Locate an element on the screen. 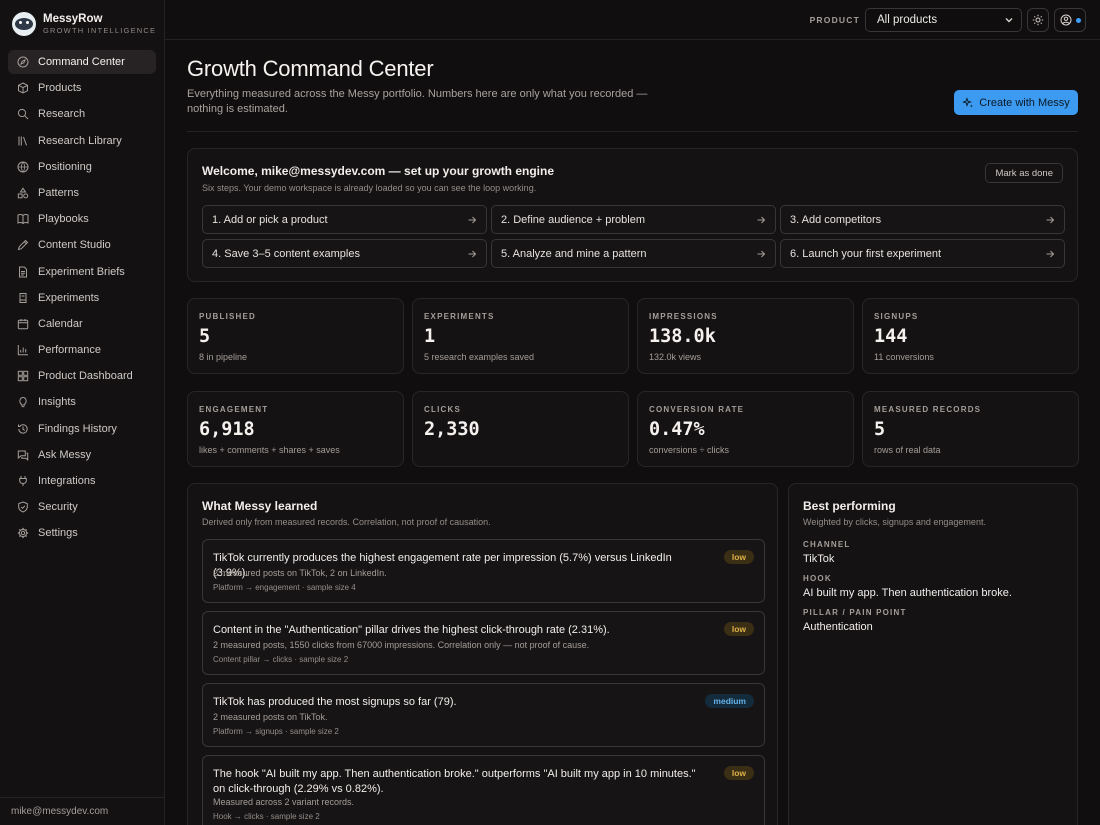 The width and height of the screenshot is (1100, 825). user-email: mike@messydev.com is located at coordinates (82, 811).